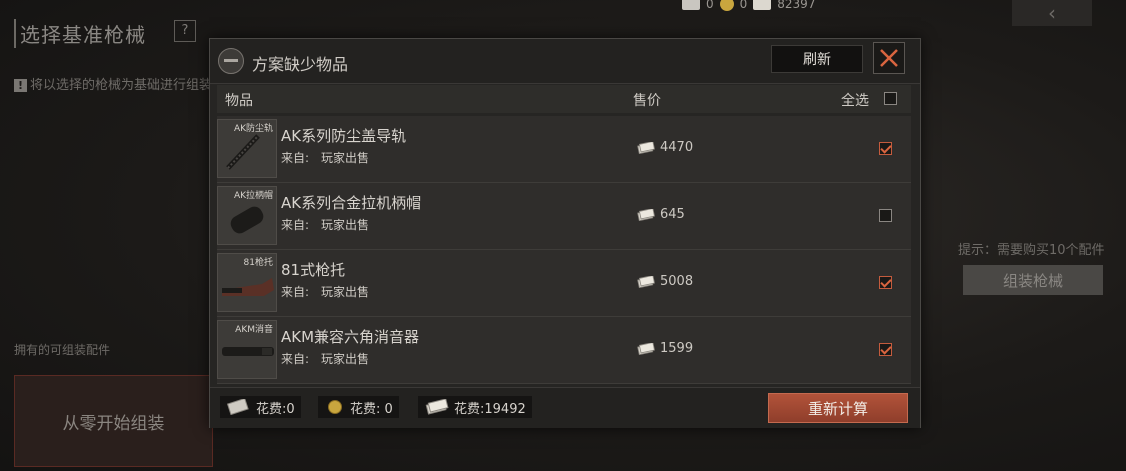 This screenshot has height=471, width=1126. I want to click on currency-bar: 0 0 82397, so click(748, 7).